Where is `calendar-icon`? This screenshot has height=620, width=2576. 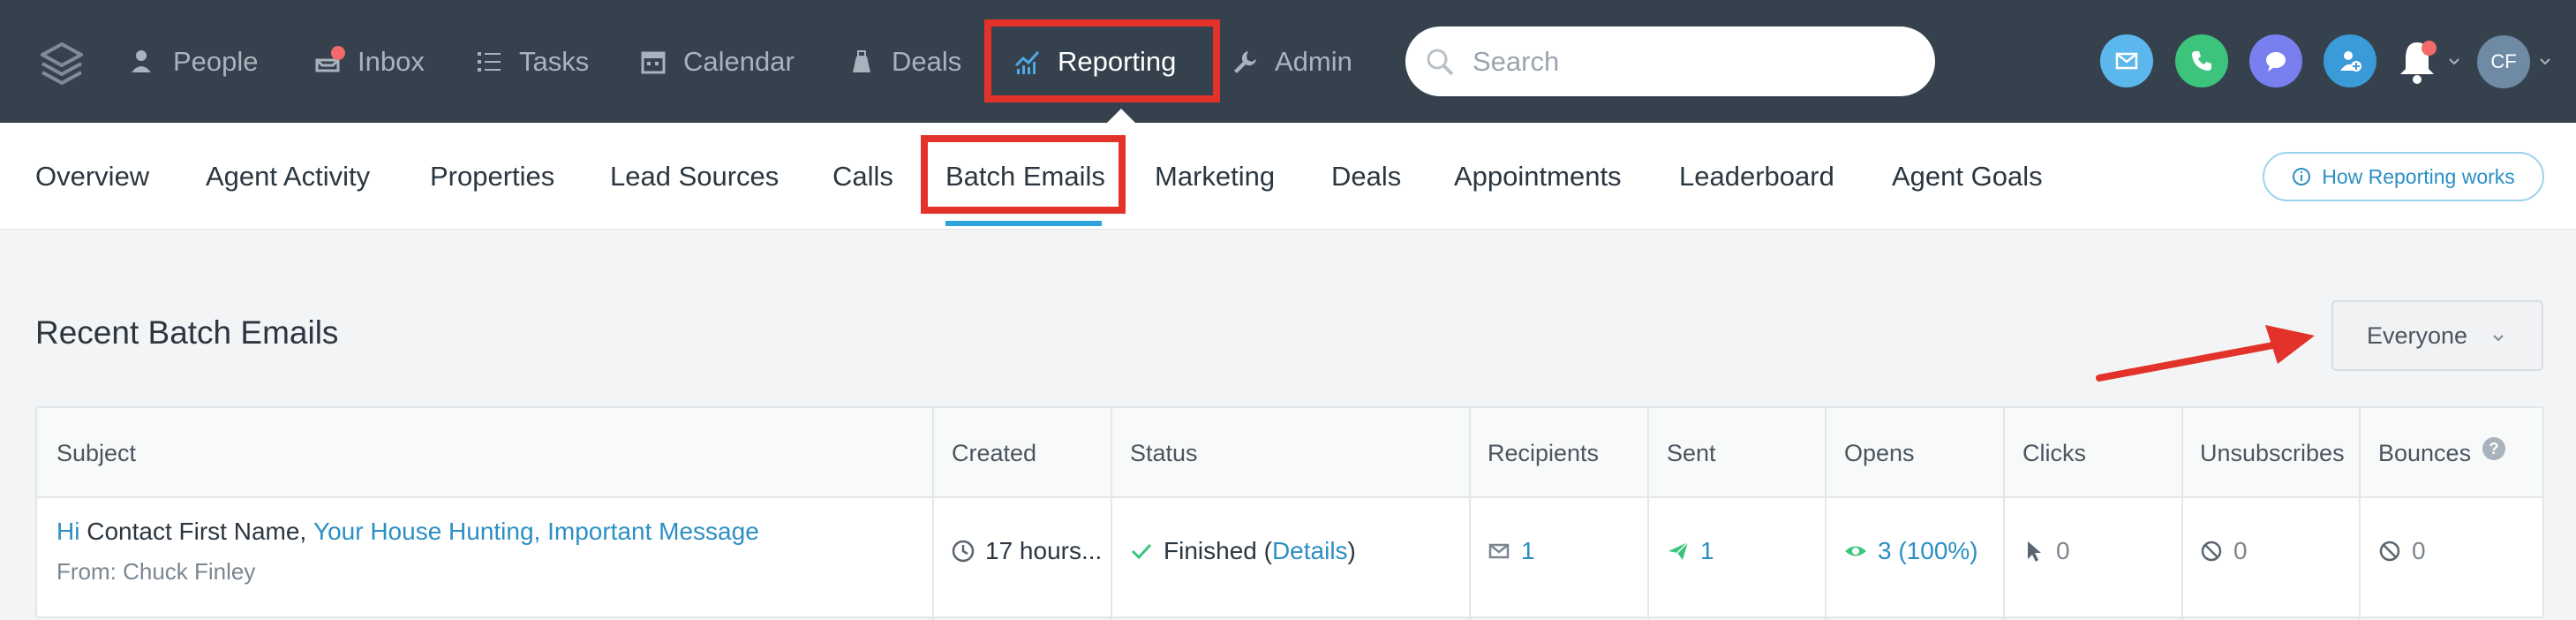 calendar-icon is located at coordinates (654, 62).